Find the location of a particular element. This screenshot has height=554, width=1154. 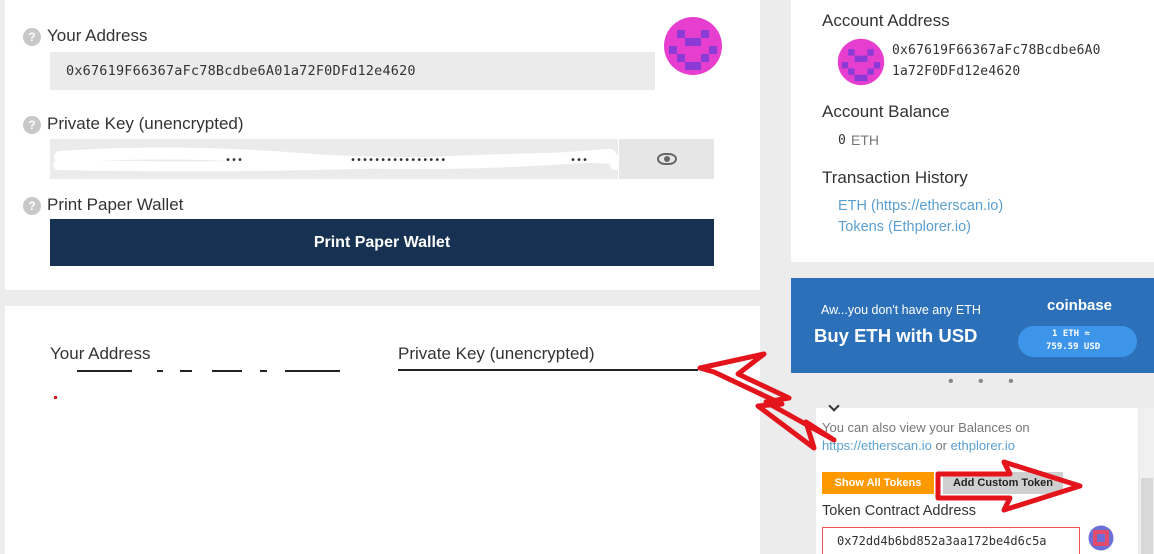

rate-line-1: 1 ETH ≈ is located at coordinates (1071, 334).